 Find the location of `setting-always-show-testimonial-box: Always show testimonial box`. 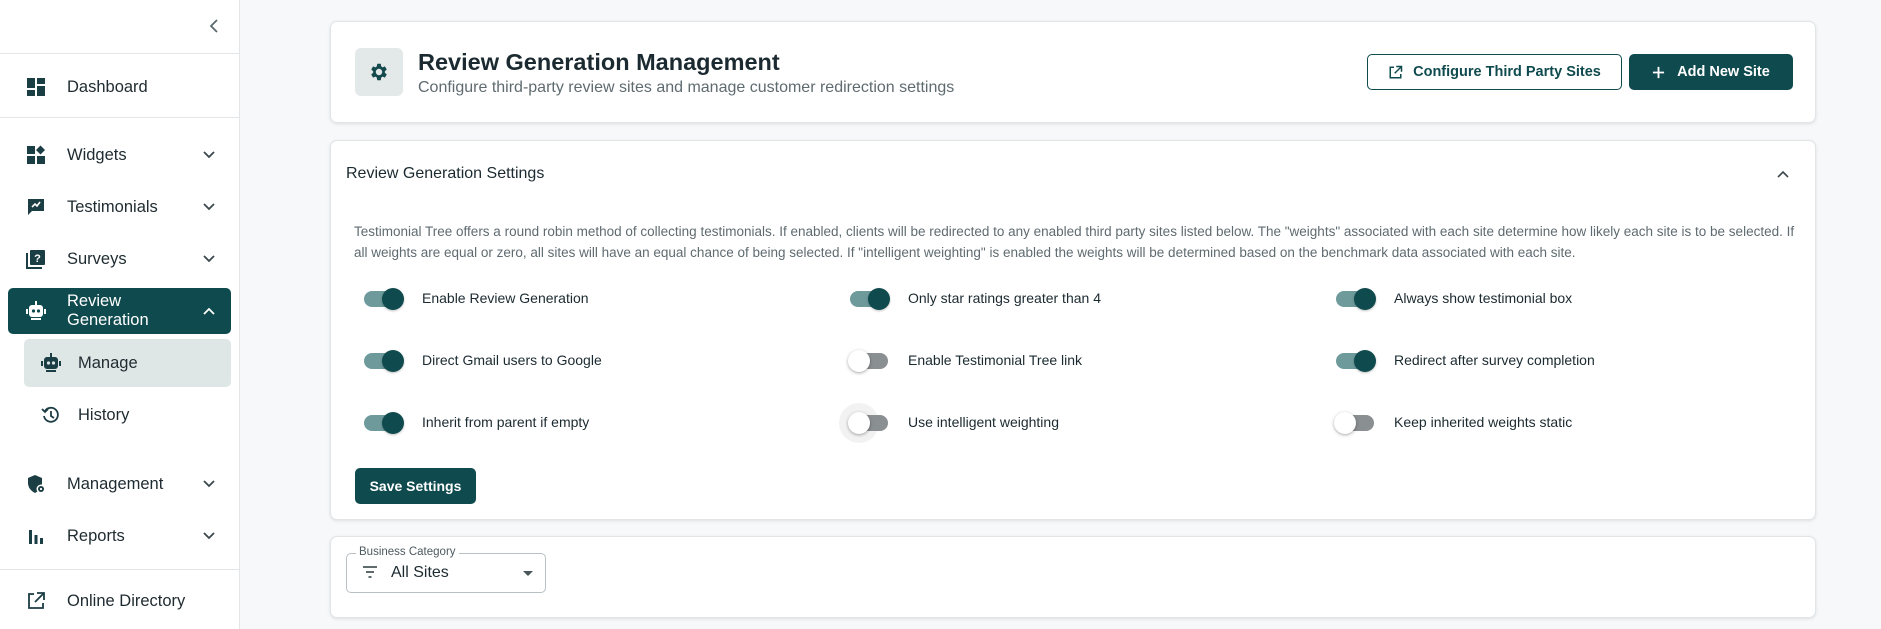

setting-always-show-testimonial-box: Always show testimonial box is located at coordinates (1453, 298).